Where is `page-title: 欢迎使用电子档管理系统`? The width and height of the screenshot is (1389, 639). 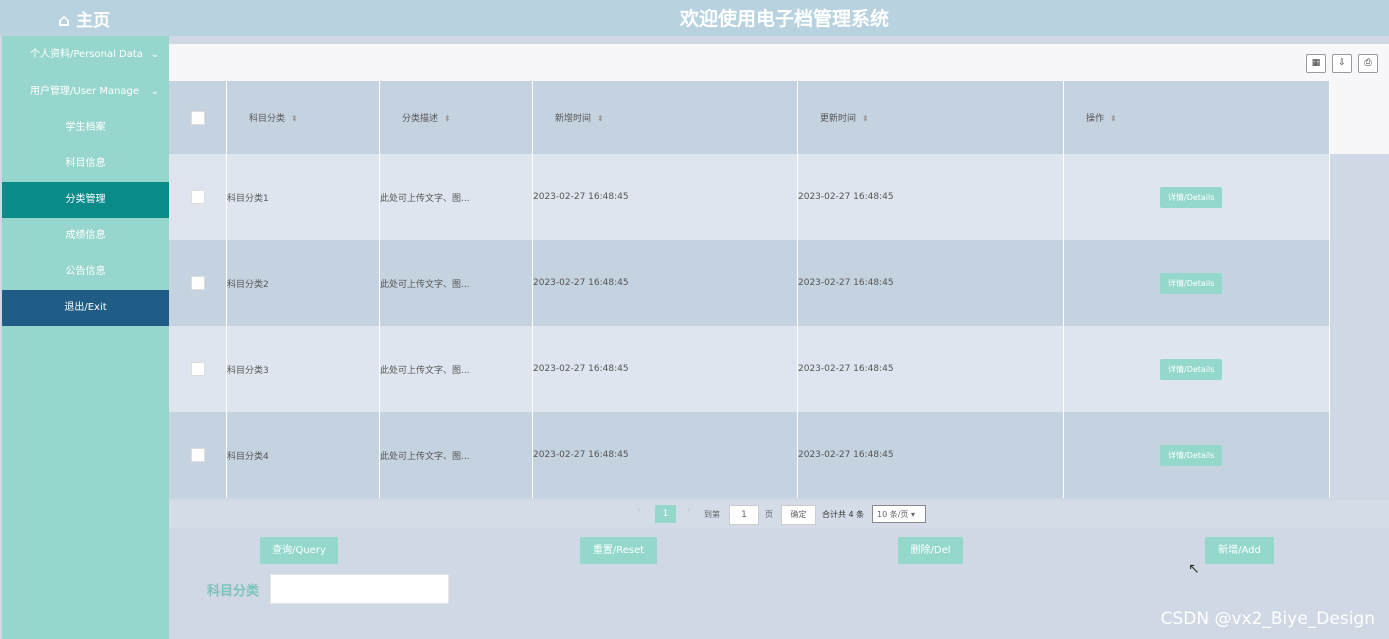
page-title: 欢迎使用电子档管理系统 is located at coordinates (784, 19).